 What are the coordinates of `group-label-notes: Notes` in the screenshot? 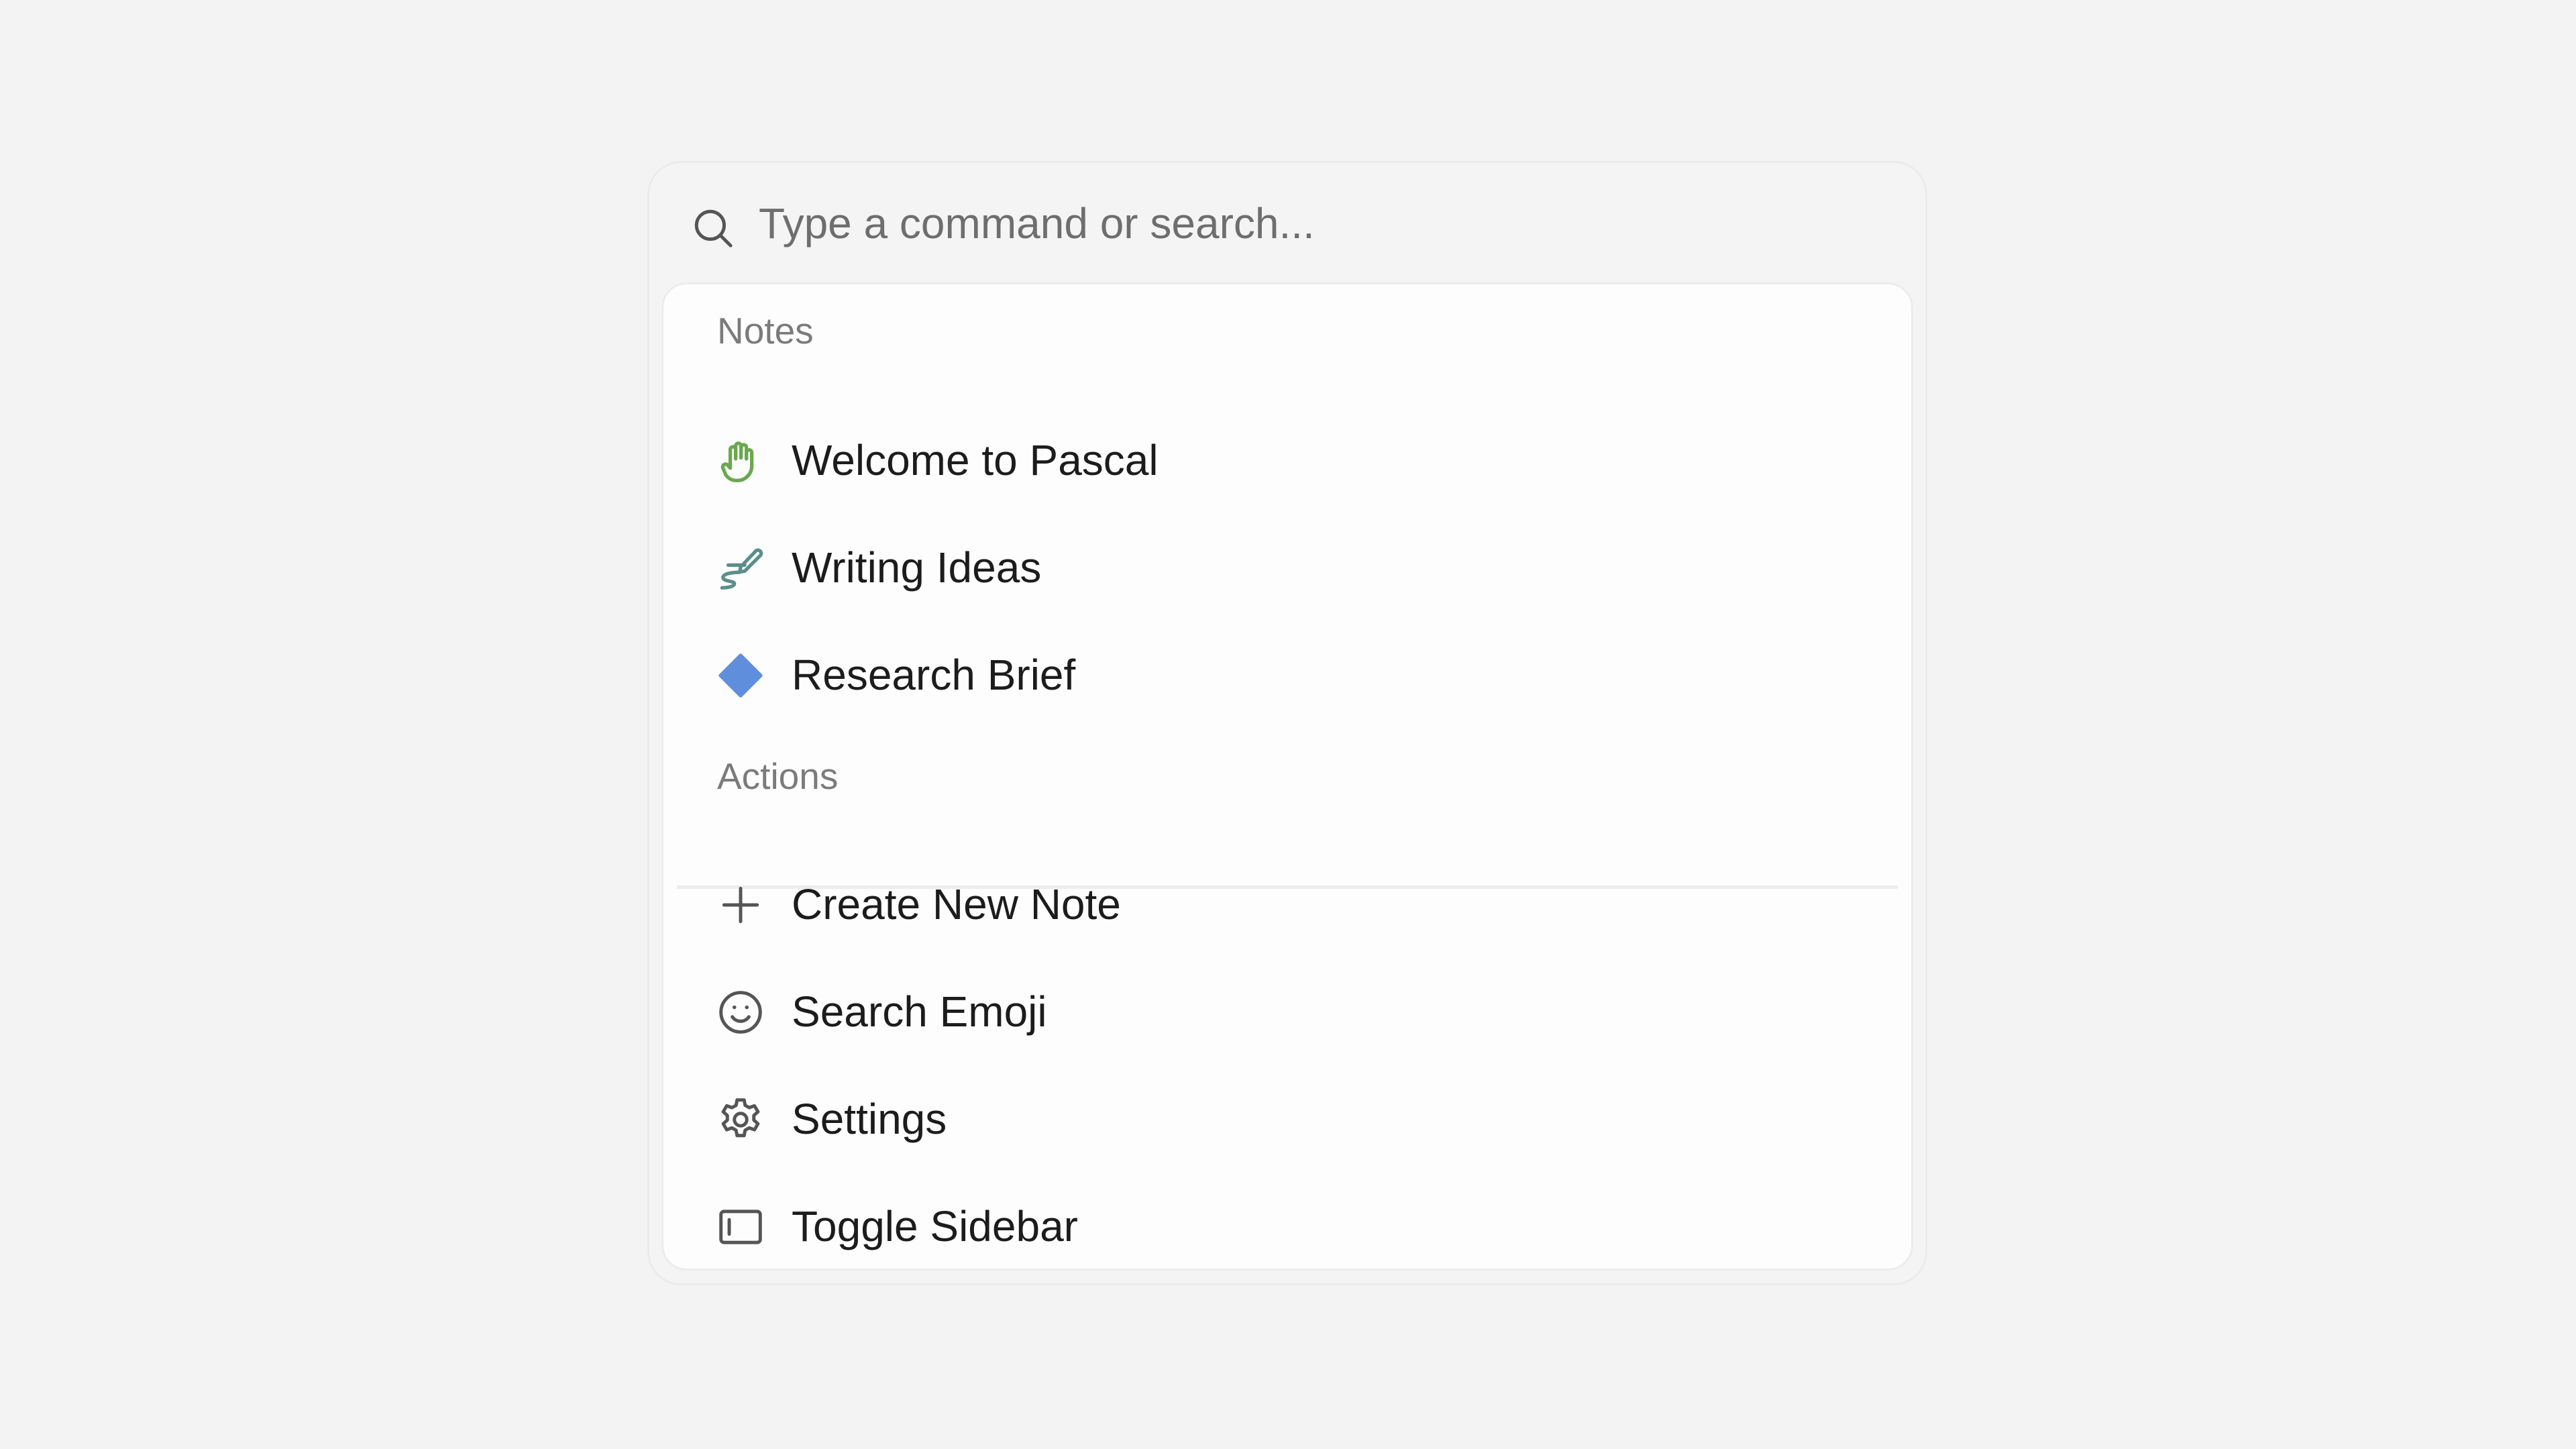 It's located at (765, 331).